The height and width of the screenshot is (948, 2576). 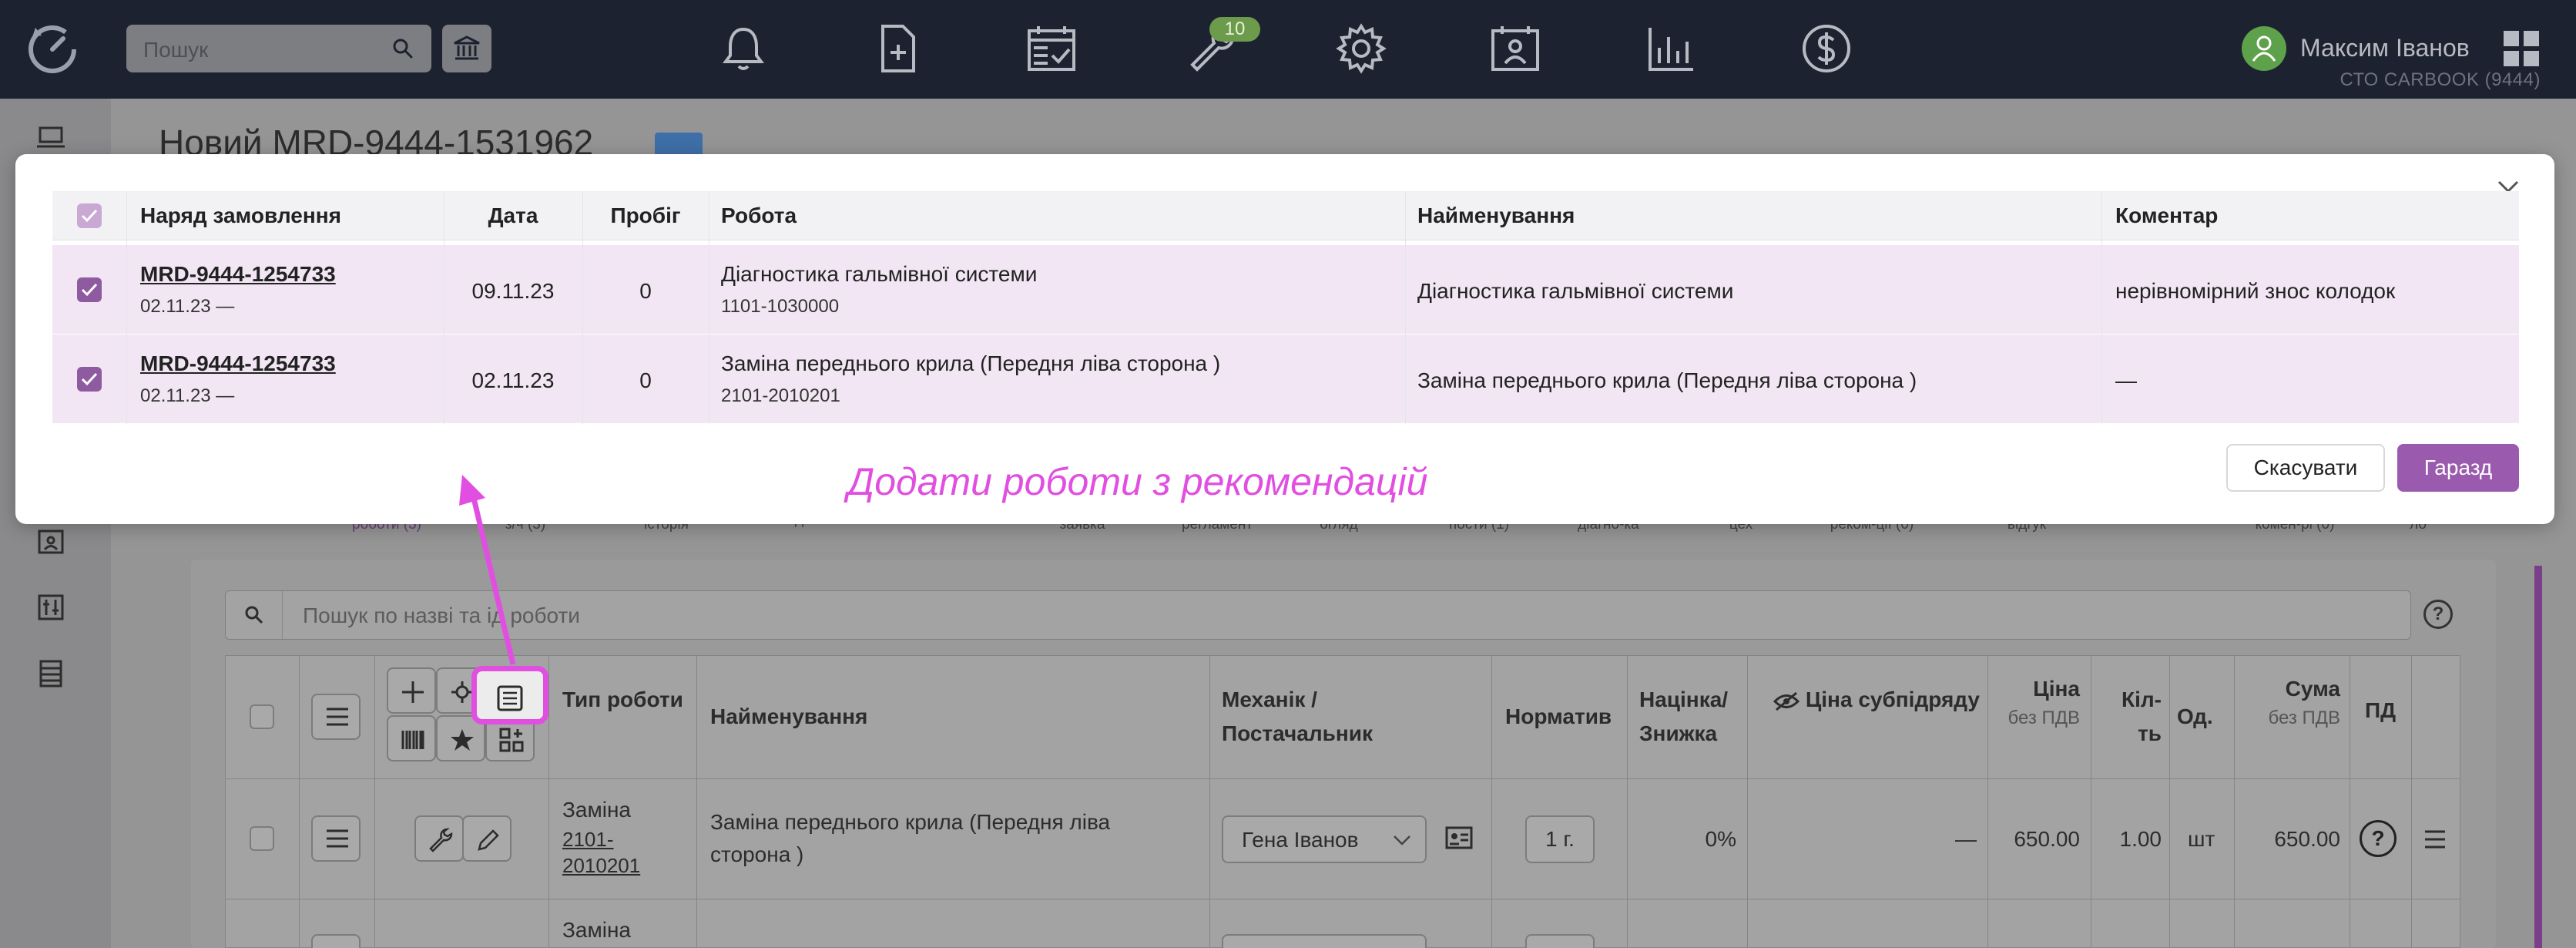 I want to click on row-comment: —, so click(x=2126, y=380).